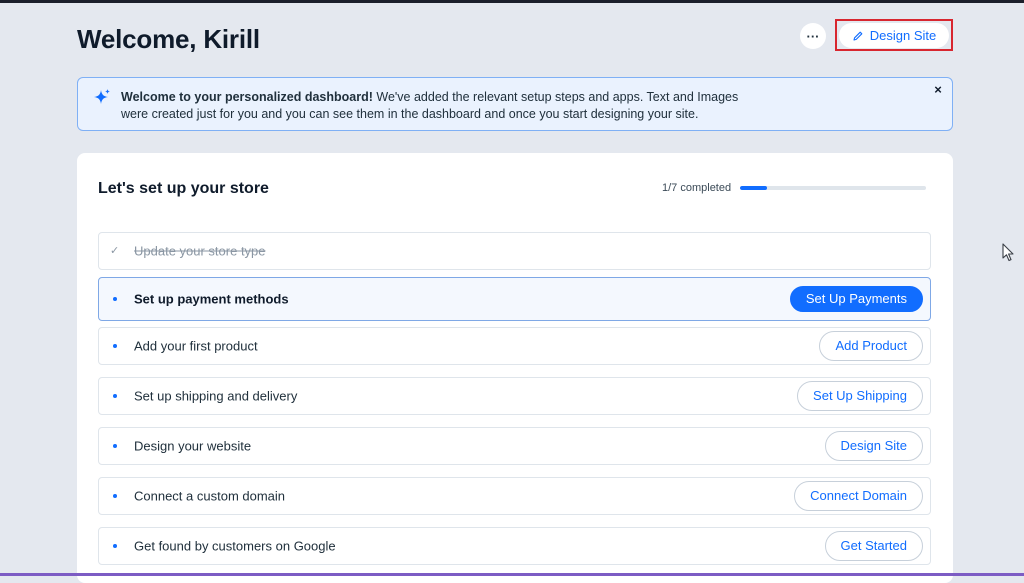 The width and height of the screenshot is (1024, 583). What do you see at coordinates (210, 496) in the screenshot?
I see `task-label: Connect a custom domain` at bounding box center [210, 496].